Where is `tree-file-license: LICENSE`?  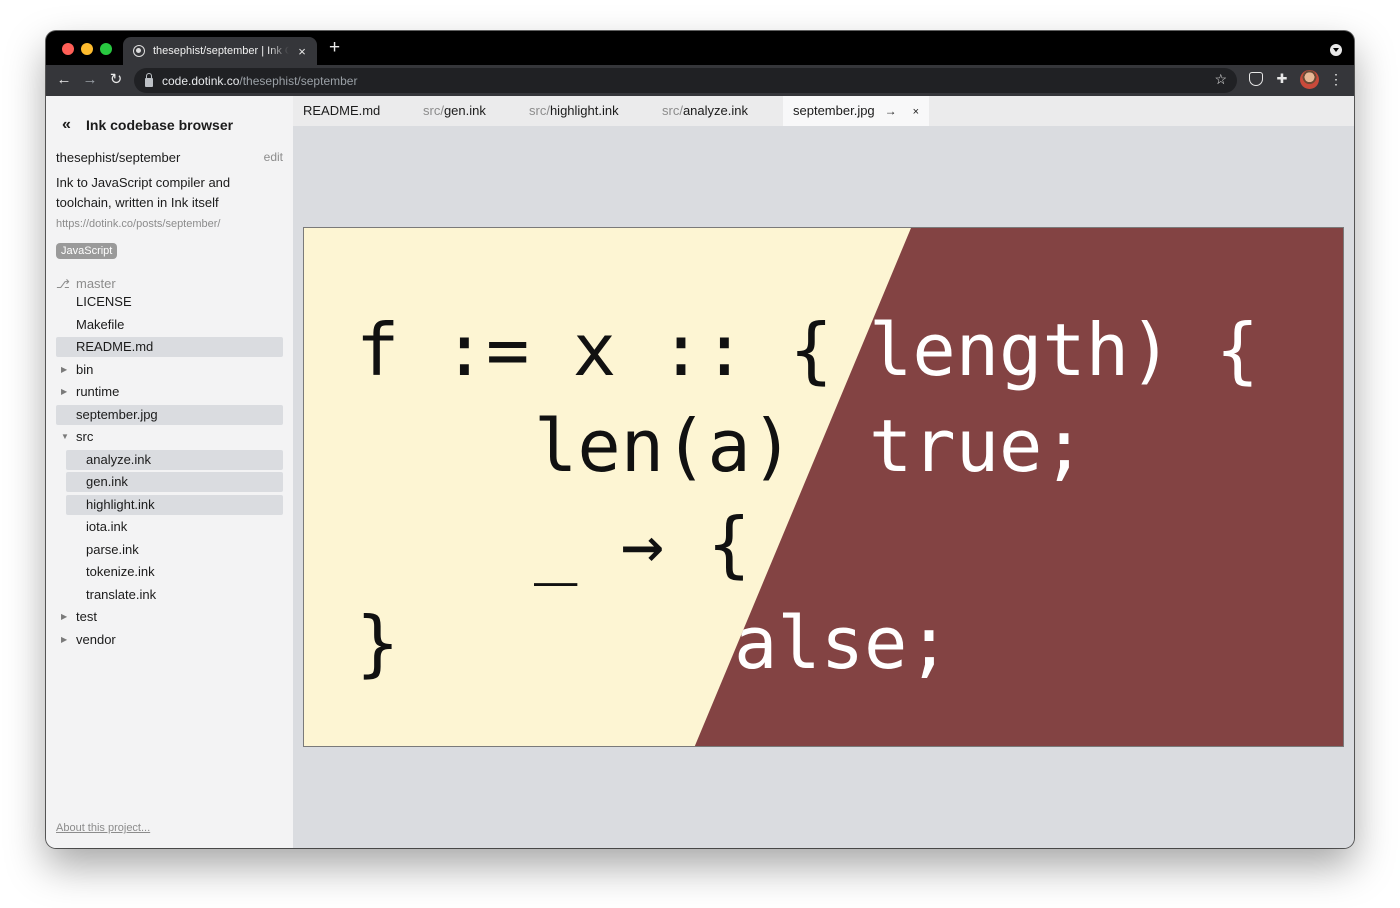 tree-file-license: LICENSE is located at coordinates (169, 302).